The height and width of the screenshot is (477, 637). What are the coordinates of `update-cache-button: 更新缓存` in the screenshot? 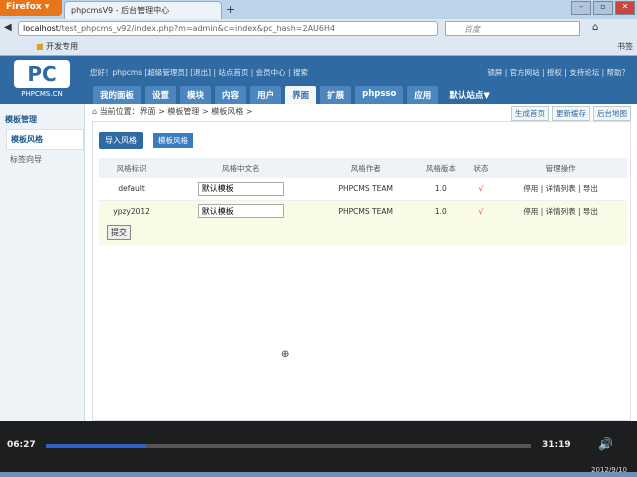 It's located at (571, 113).